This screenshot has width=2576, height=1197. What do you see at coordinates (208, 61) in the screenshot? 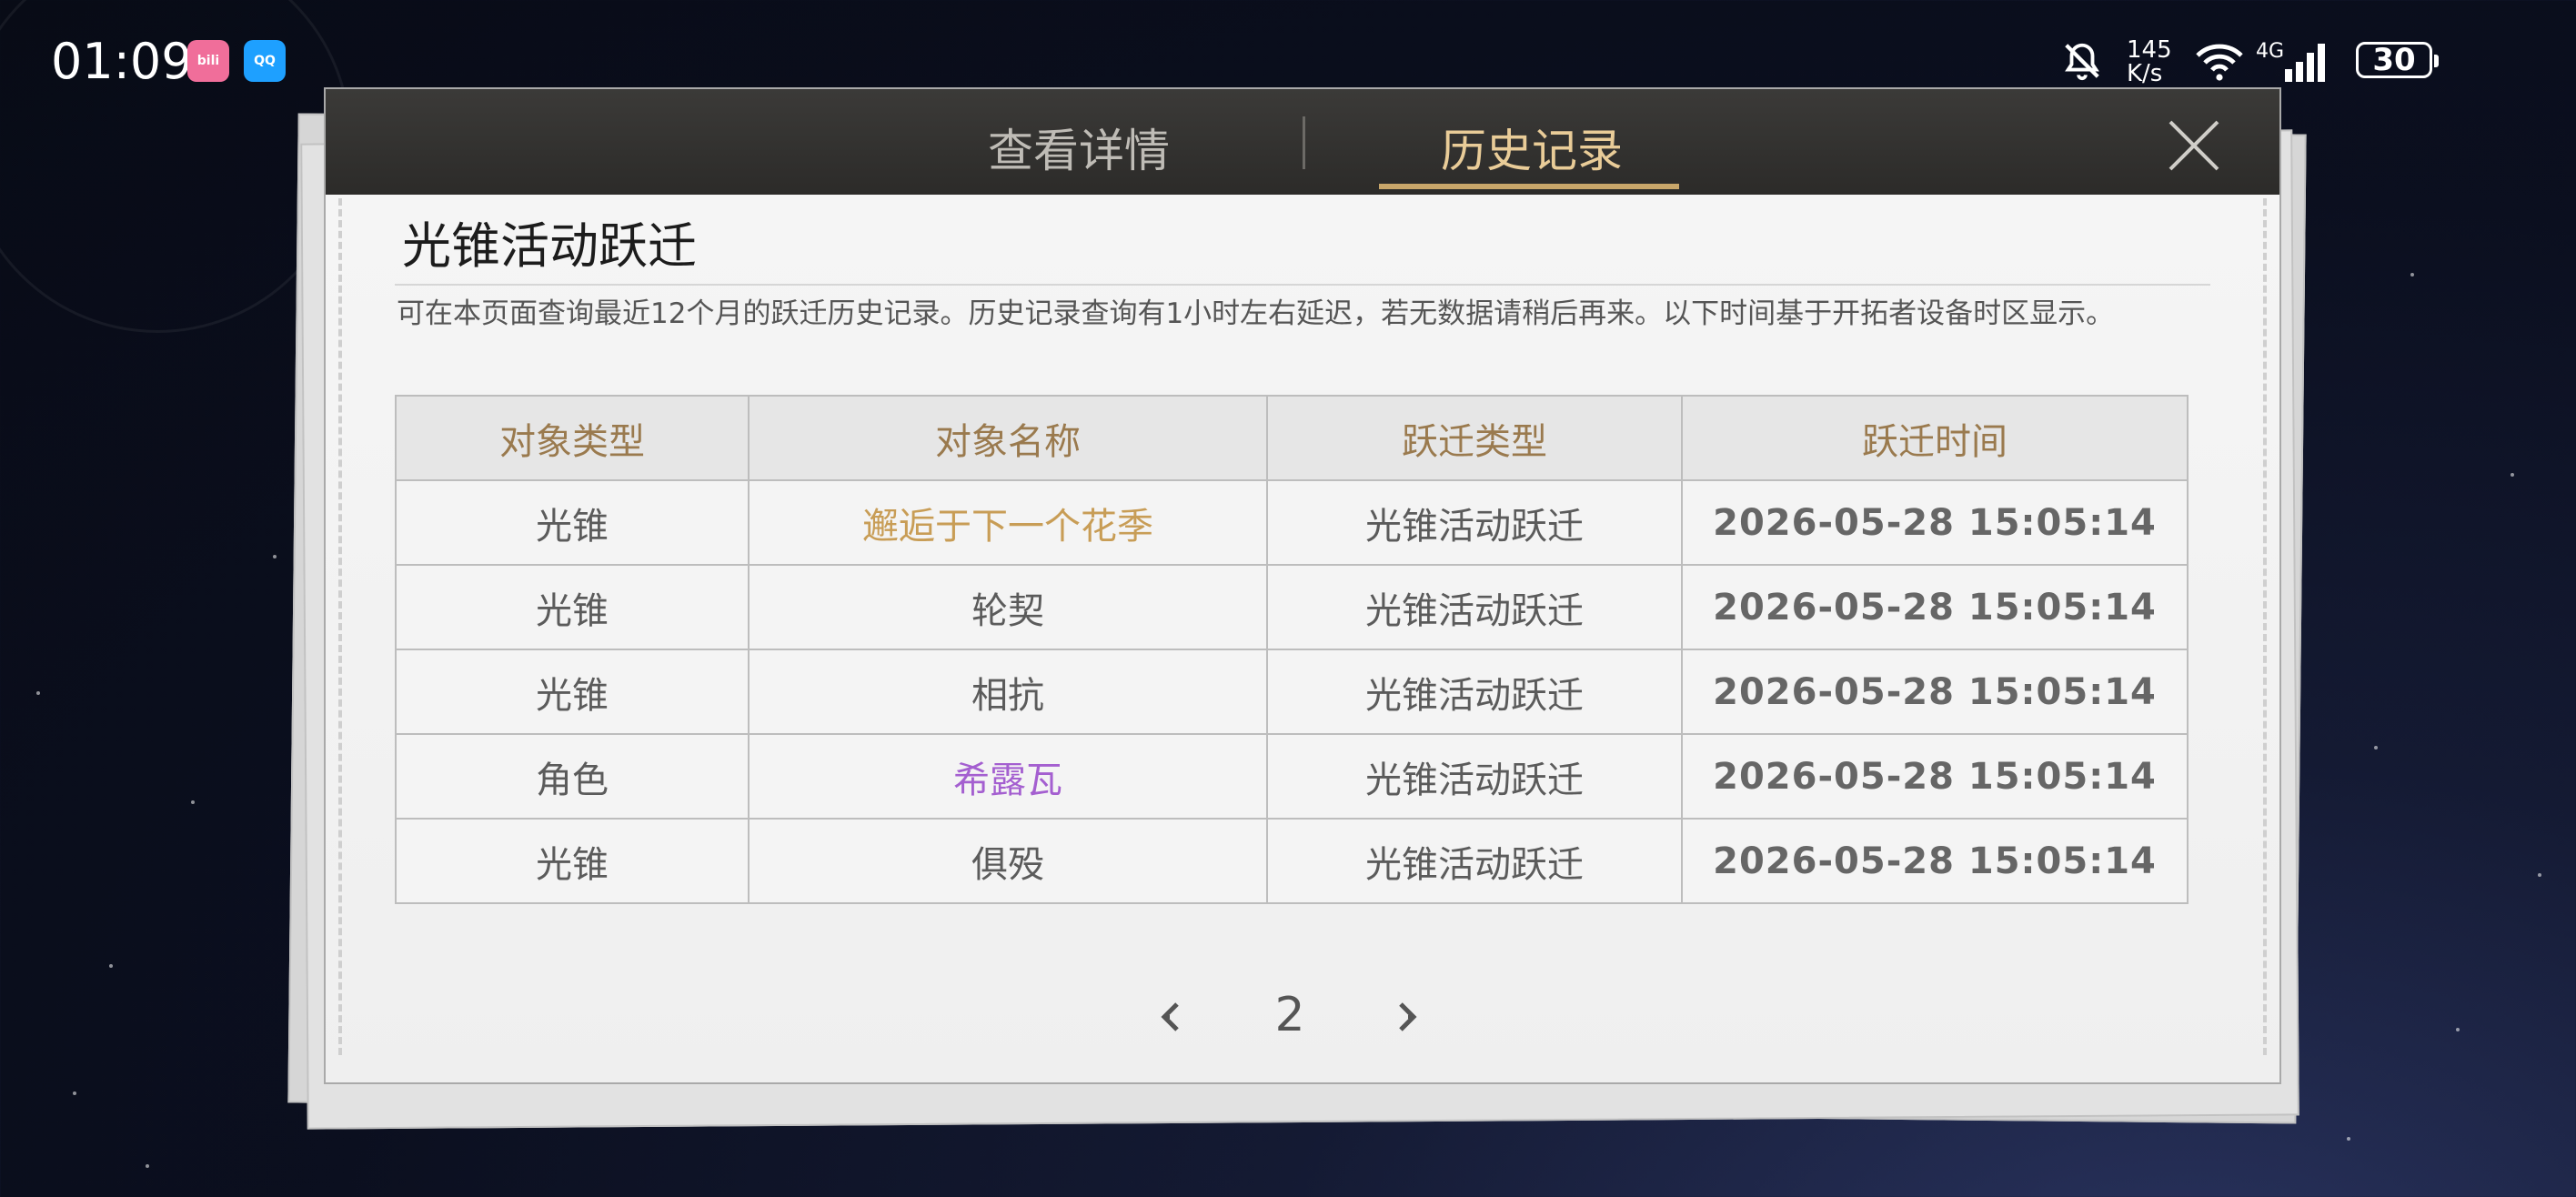
I see `bilibili-app-icon: bili` at bounding box center [208, 61].